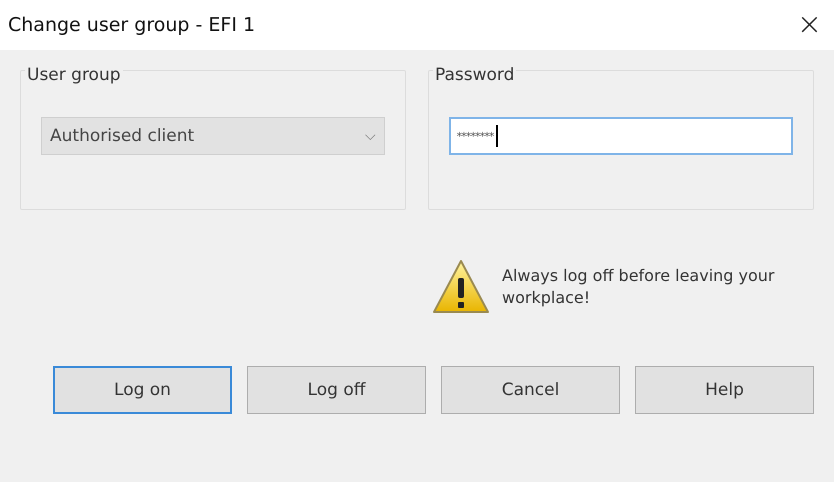 This screenshot has height=482, width=834. I want to click on password-field: ********, so click(621, 136).